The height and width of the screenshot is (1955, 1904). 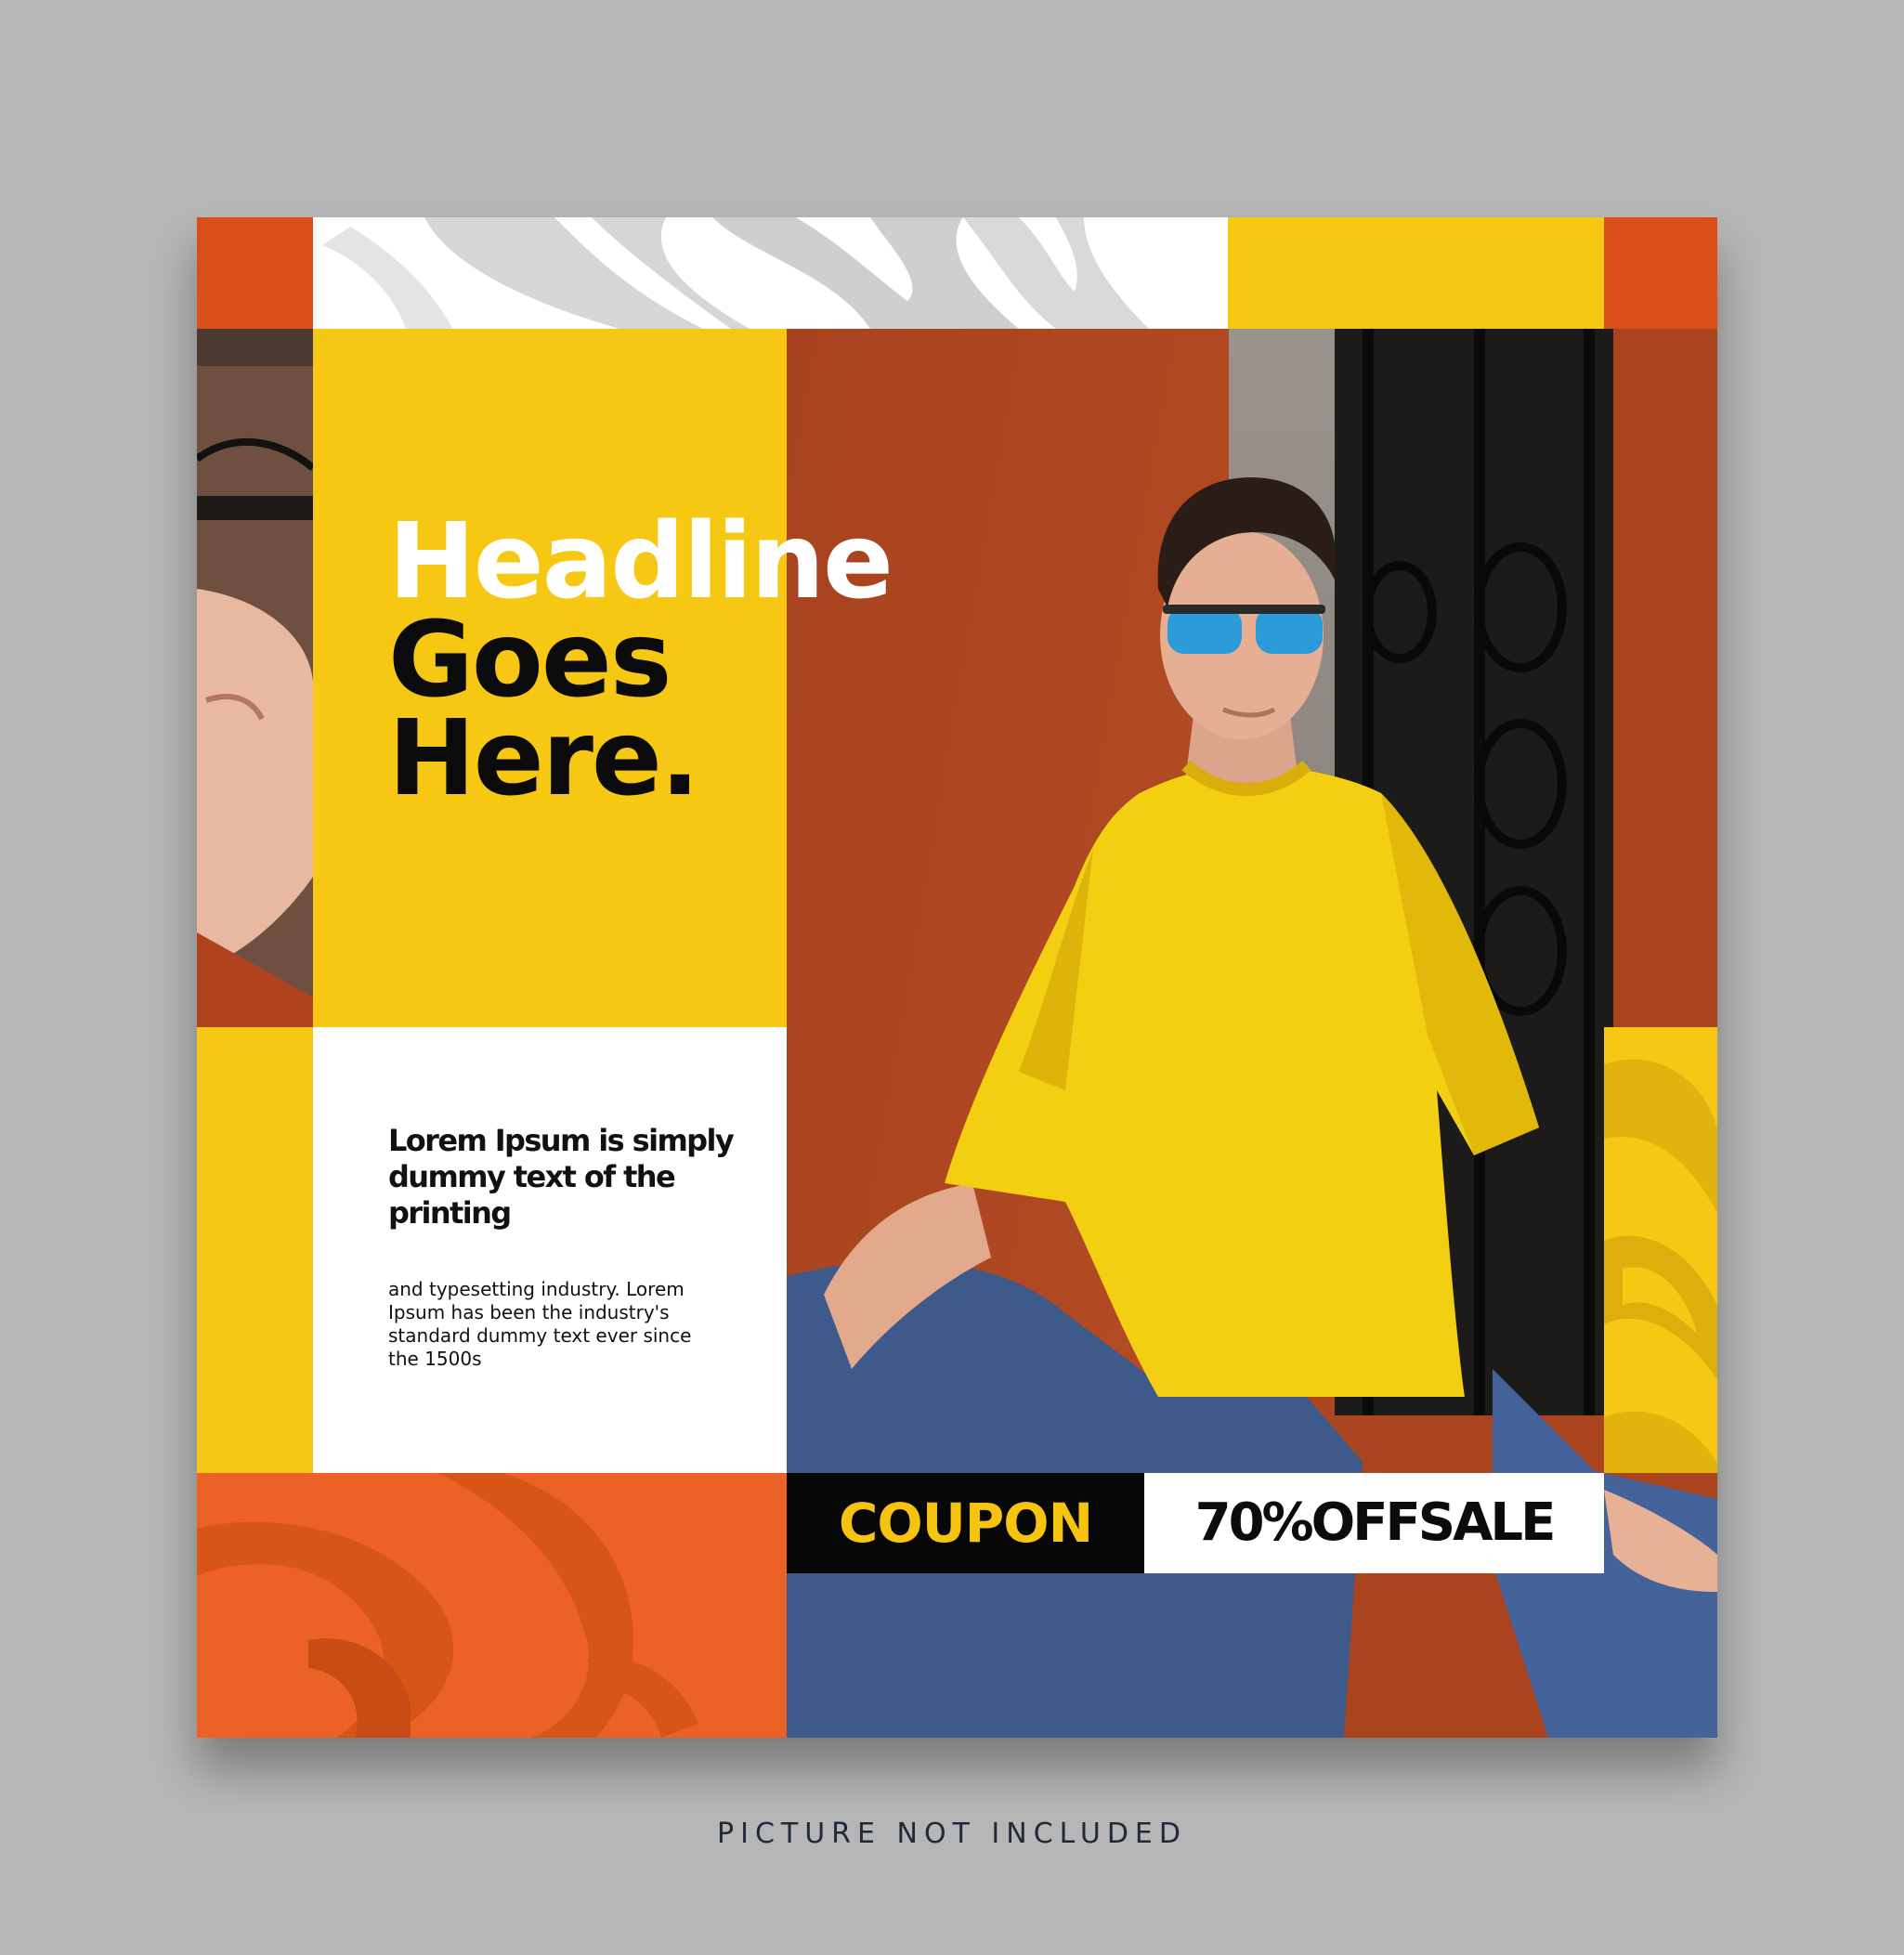 I want to click on caption-picture-not-included: PICTURE NOT INCLUDED, so click(x=952, y=1834).